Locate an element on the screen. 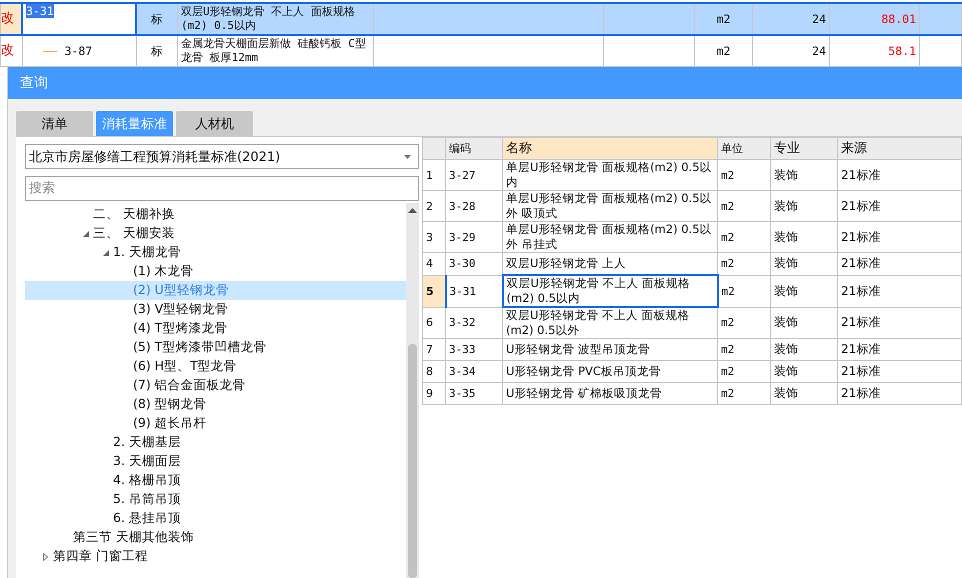  code-cell: 3-34 is located at coordinates (474, 371).